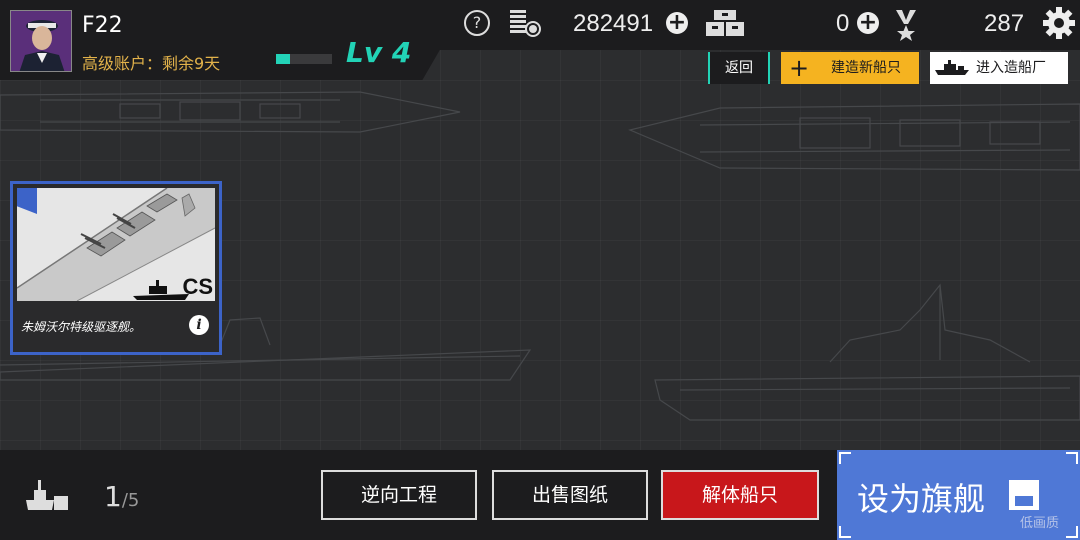 The width and height of the screenshot is (1080, 540). What do you see at coordinates (613, 23) in the screenshot?
I see `credits-value: 282491` at bounding box center [613, 23].